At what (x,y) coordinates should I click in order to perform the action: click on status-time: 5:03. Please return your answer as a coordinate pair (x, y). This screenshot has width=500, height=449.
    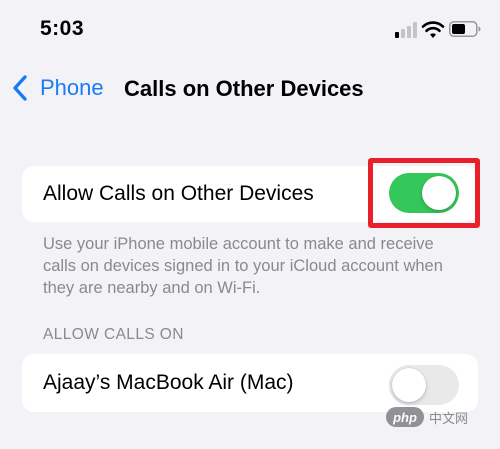
    Looking at the image, I should click on (62, 28).